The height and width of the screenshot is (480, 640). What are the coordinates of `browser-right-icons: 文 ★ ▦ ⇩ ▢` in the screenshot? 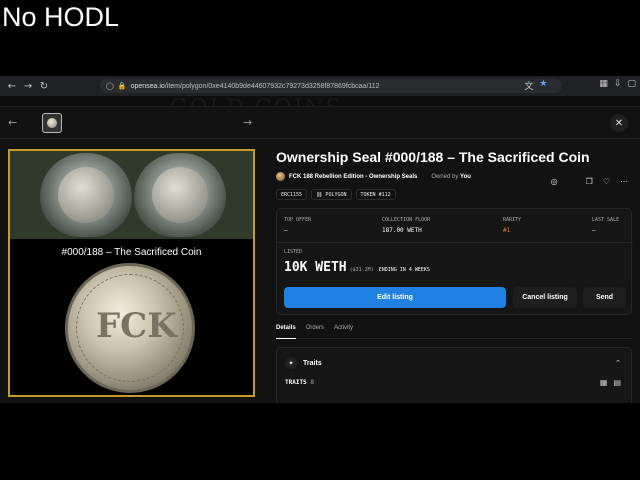 It's located at (580, 85).